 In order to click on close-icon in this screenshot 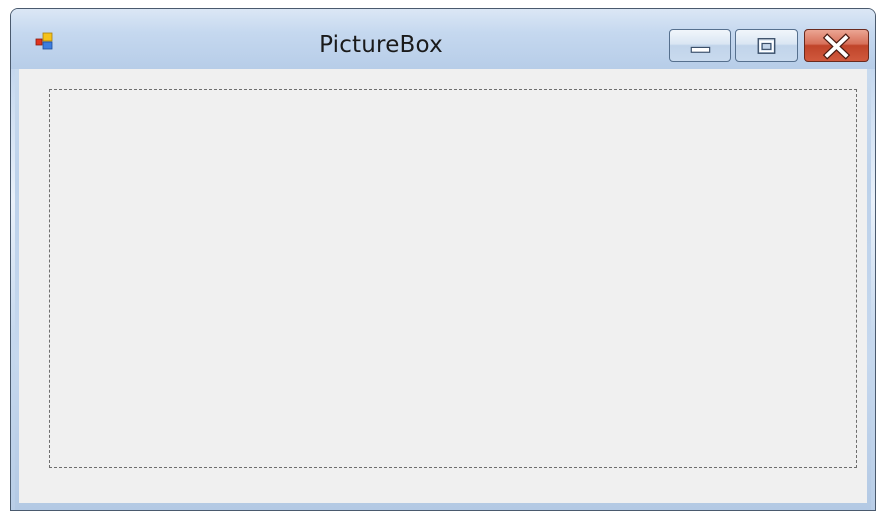, I will do `click(836, 46)`.